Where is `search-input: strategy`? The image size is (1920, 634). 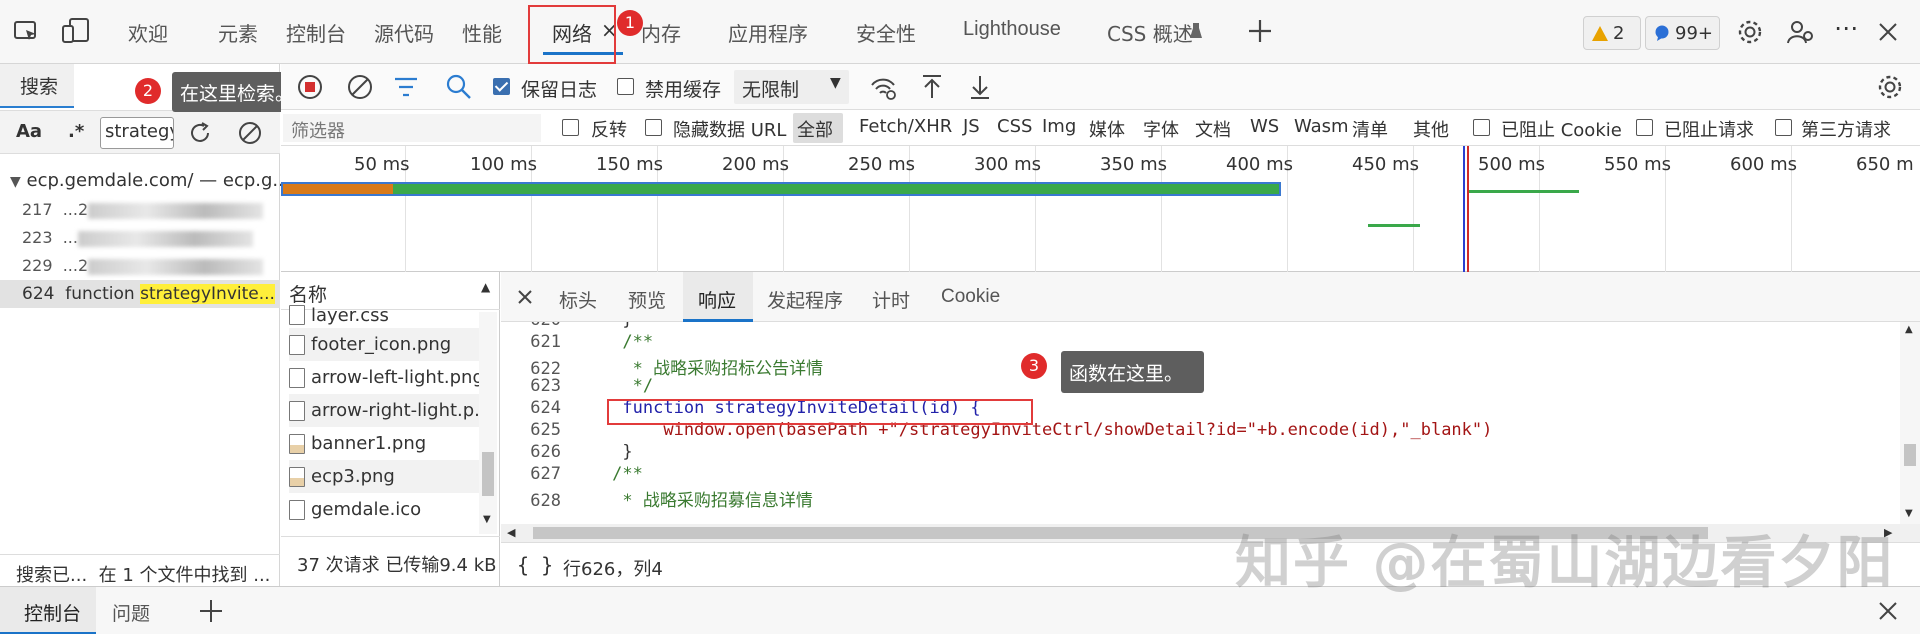
search-input: strategy is located at coordinates (137, 133).